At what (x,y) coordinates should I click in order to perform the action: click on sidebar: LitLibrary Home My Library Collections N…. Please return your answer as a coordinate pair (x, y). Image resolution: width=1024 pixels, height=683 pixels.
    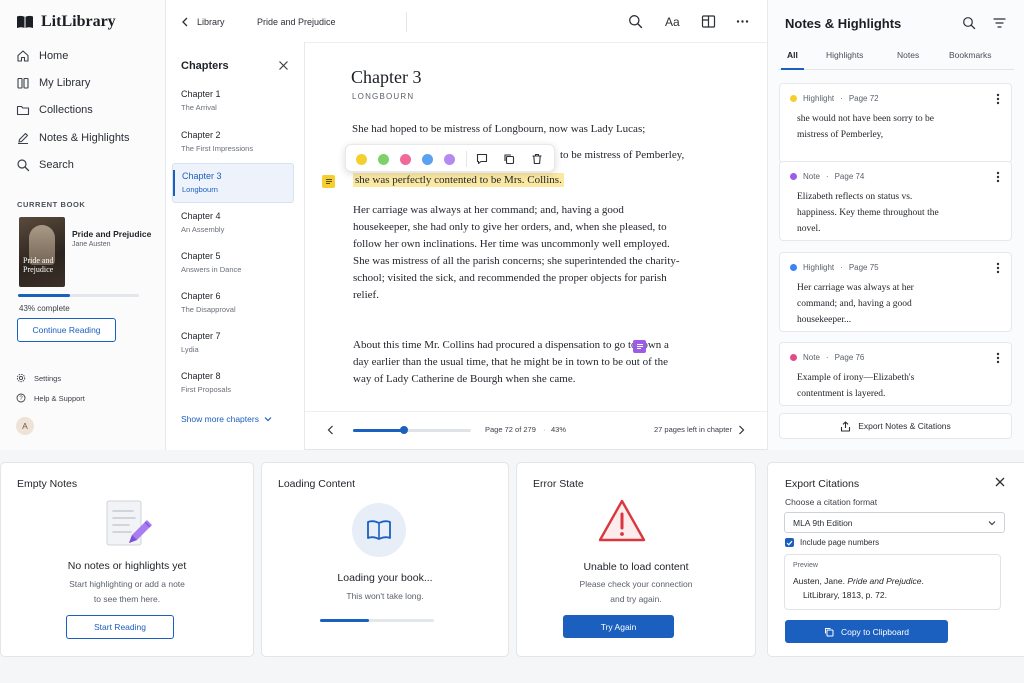
    Looking at the image, I should click on (83, 225).